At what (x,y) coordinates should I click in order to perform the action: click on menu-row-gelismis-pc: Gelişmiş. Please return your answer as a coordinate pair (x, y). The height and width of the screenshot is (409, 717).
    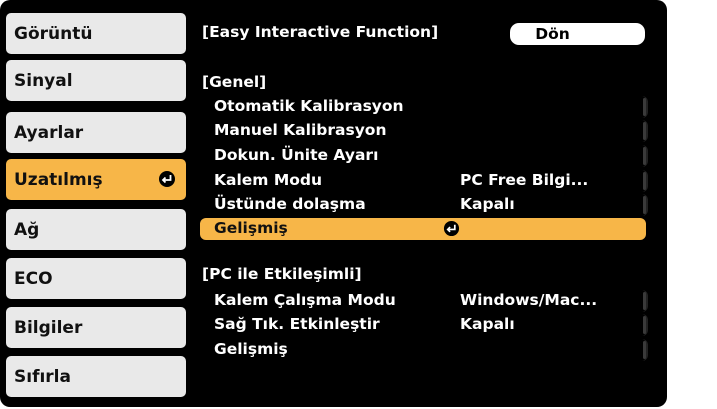
    Looking at the image, I should click on (424, 350).